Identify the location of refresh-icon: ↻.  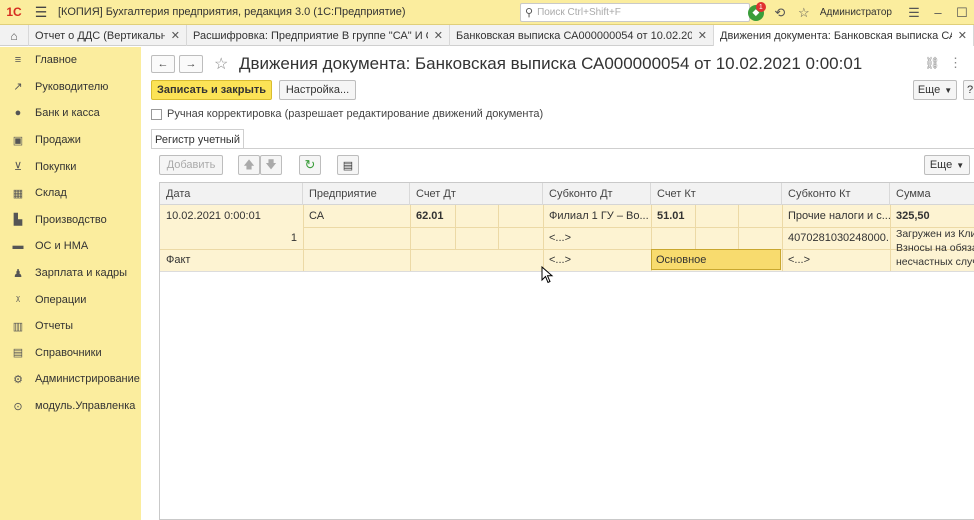
(310, 164).